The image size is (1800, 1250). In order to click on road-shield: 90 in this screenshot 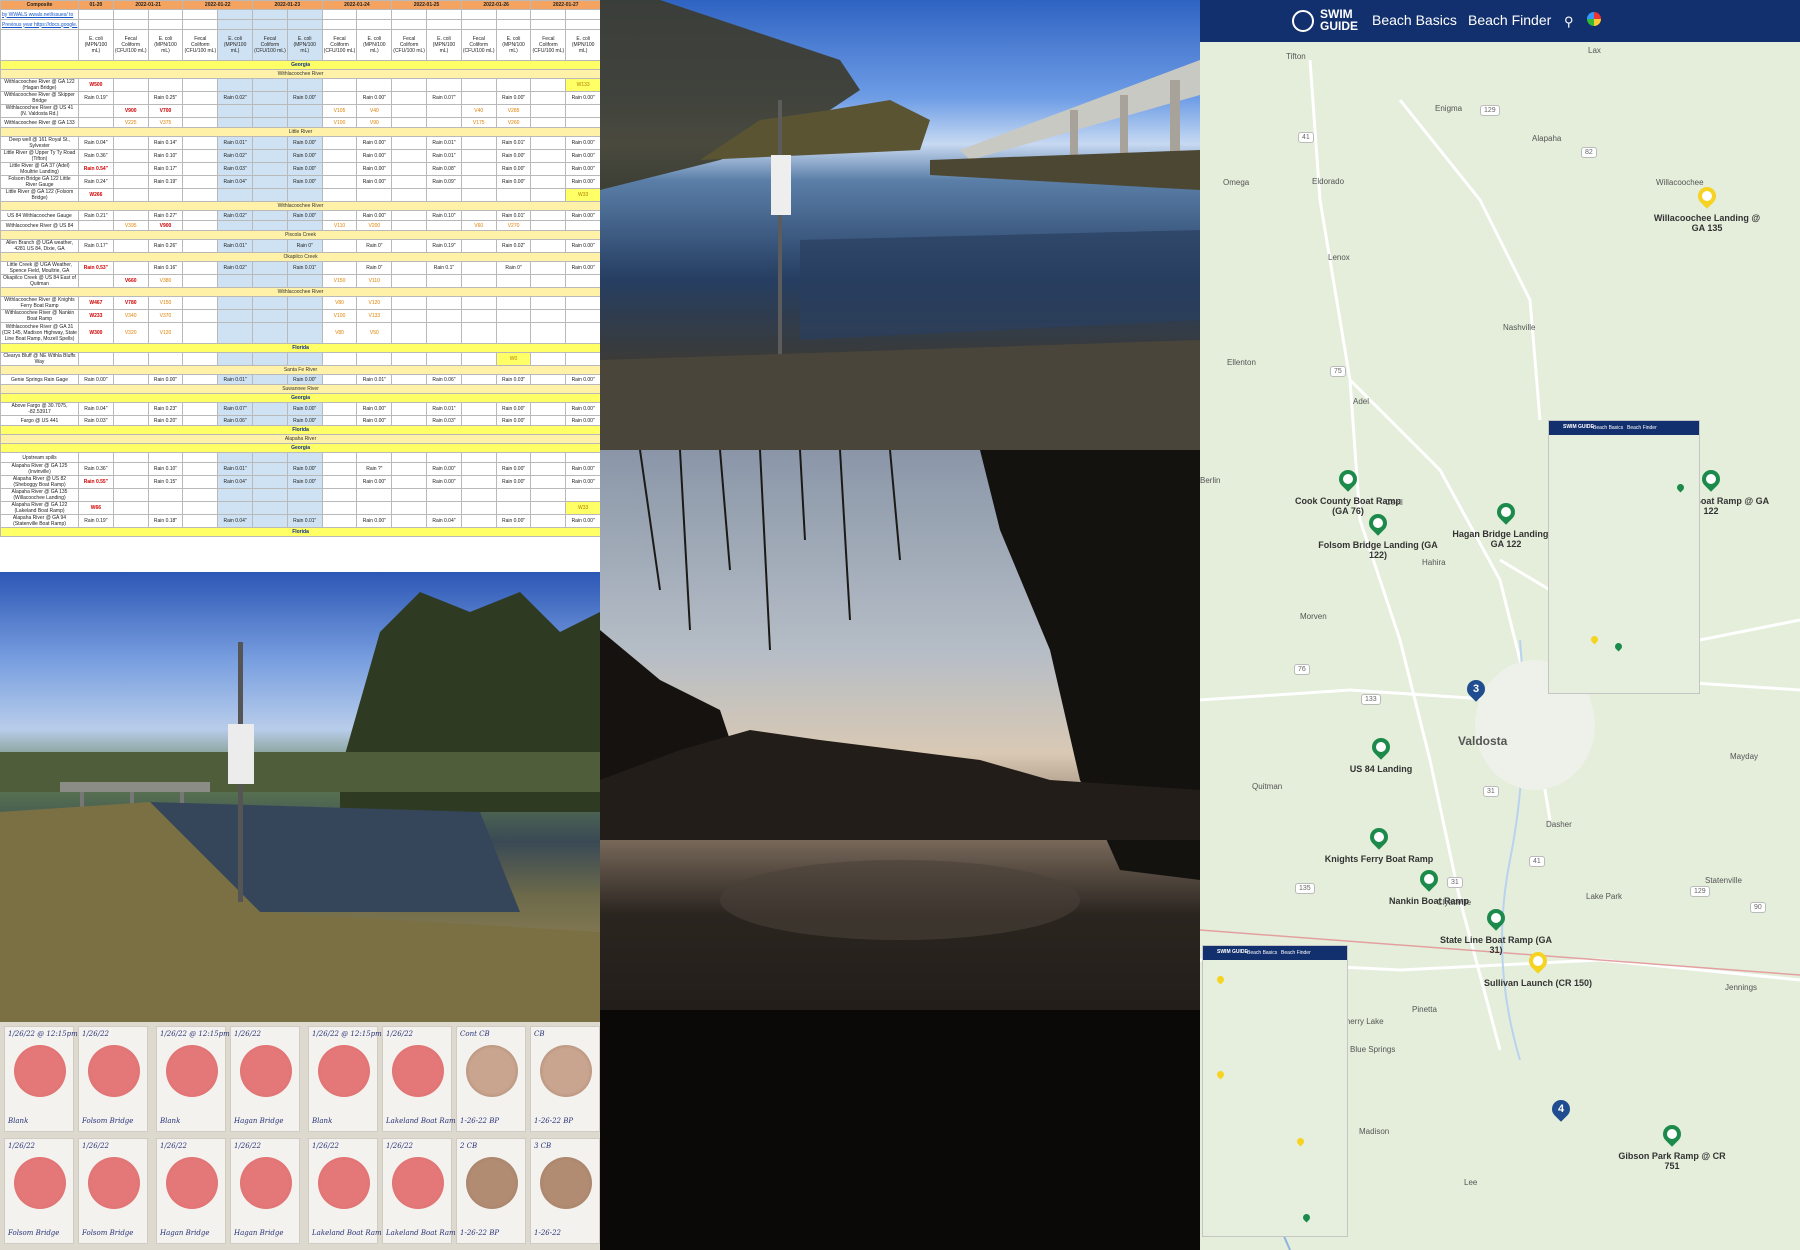, I will do `click(1758, 907)`.